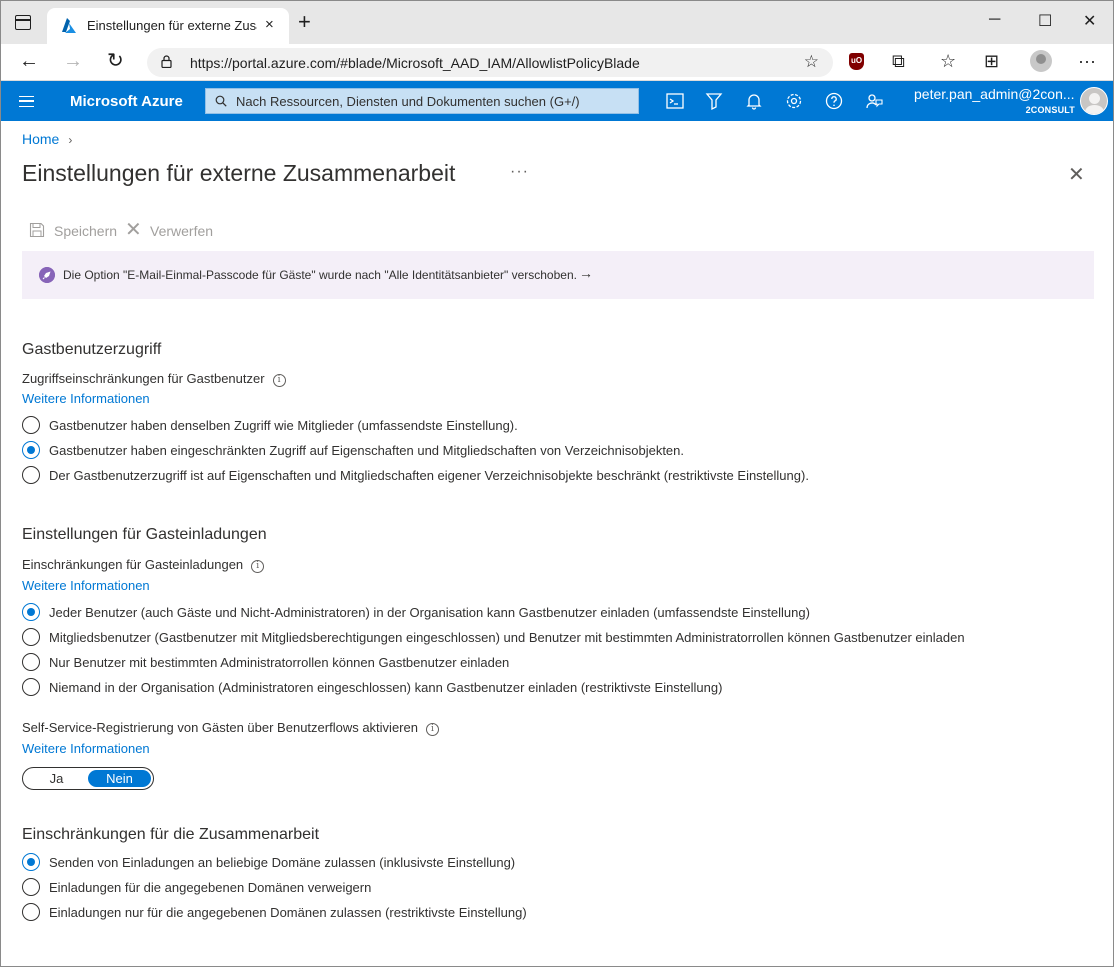 The image size is (1114, 967). Describe the element at coordinates (171, 834) in the screenshot. I see `section-collab-restrictions-title: Einschränkungen für die Zusammenarbeit` at that location.